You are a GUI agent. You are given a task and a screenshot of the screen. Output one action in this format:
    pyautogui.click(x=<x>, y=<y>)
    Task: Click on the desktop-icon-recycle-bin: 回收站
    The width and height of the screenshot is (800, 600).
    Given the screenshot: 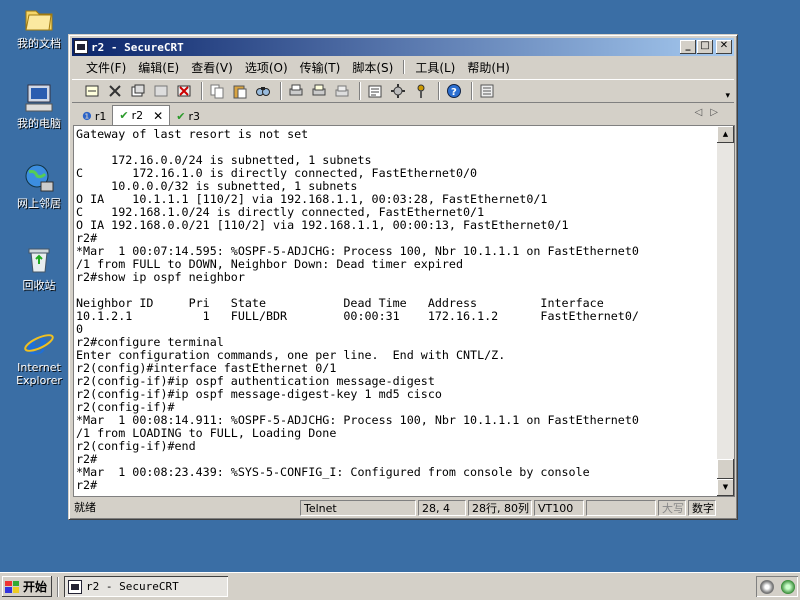 What is the action you would take?
    pyautogui.click(x=39, y=268)
    